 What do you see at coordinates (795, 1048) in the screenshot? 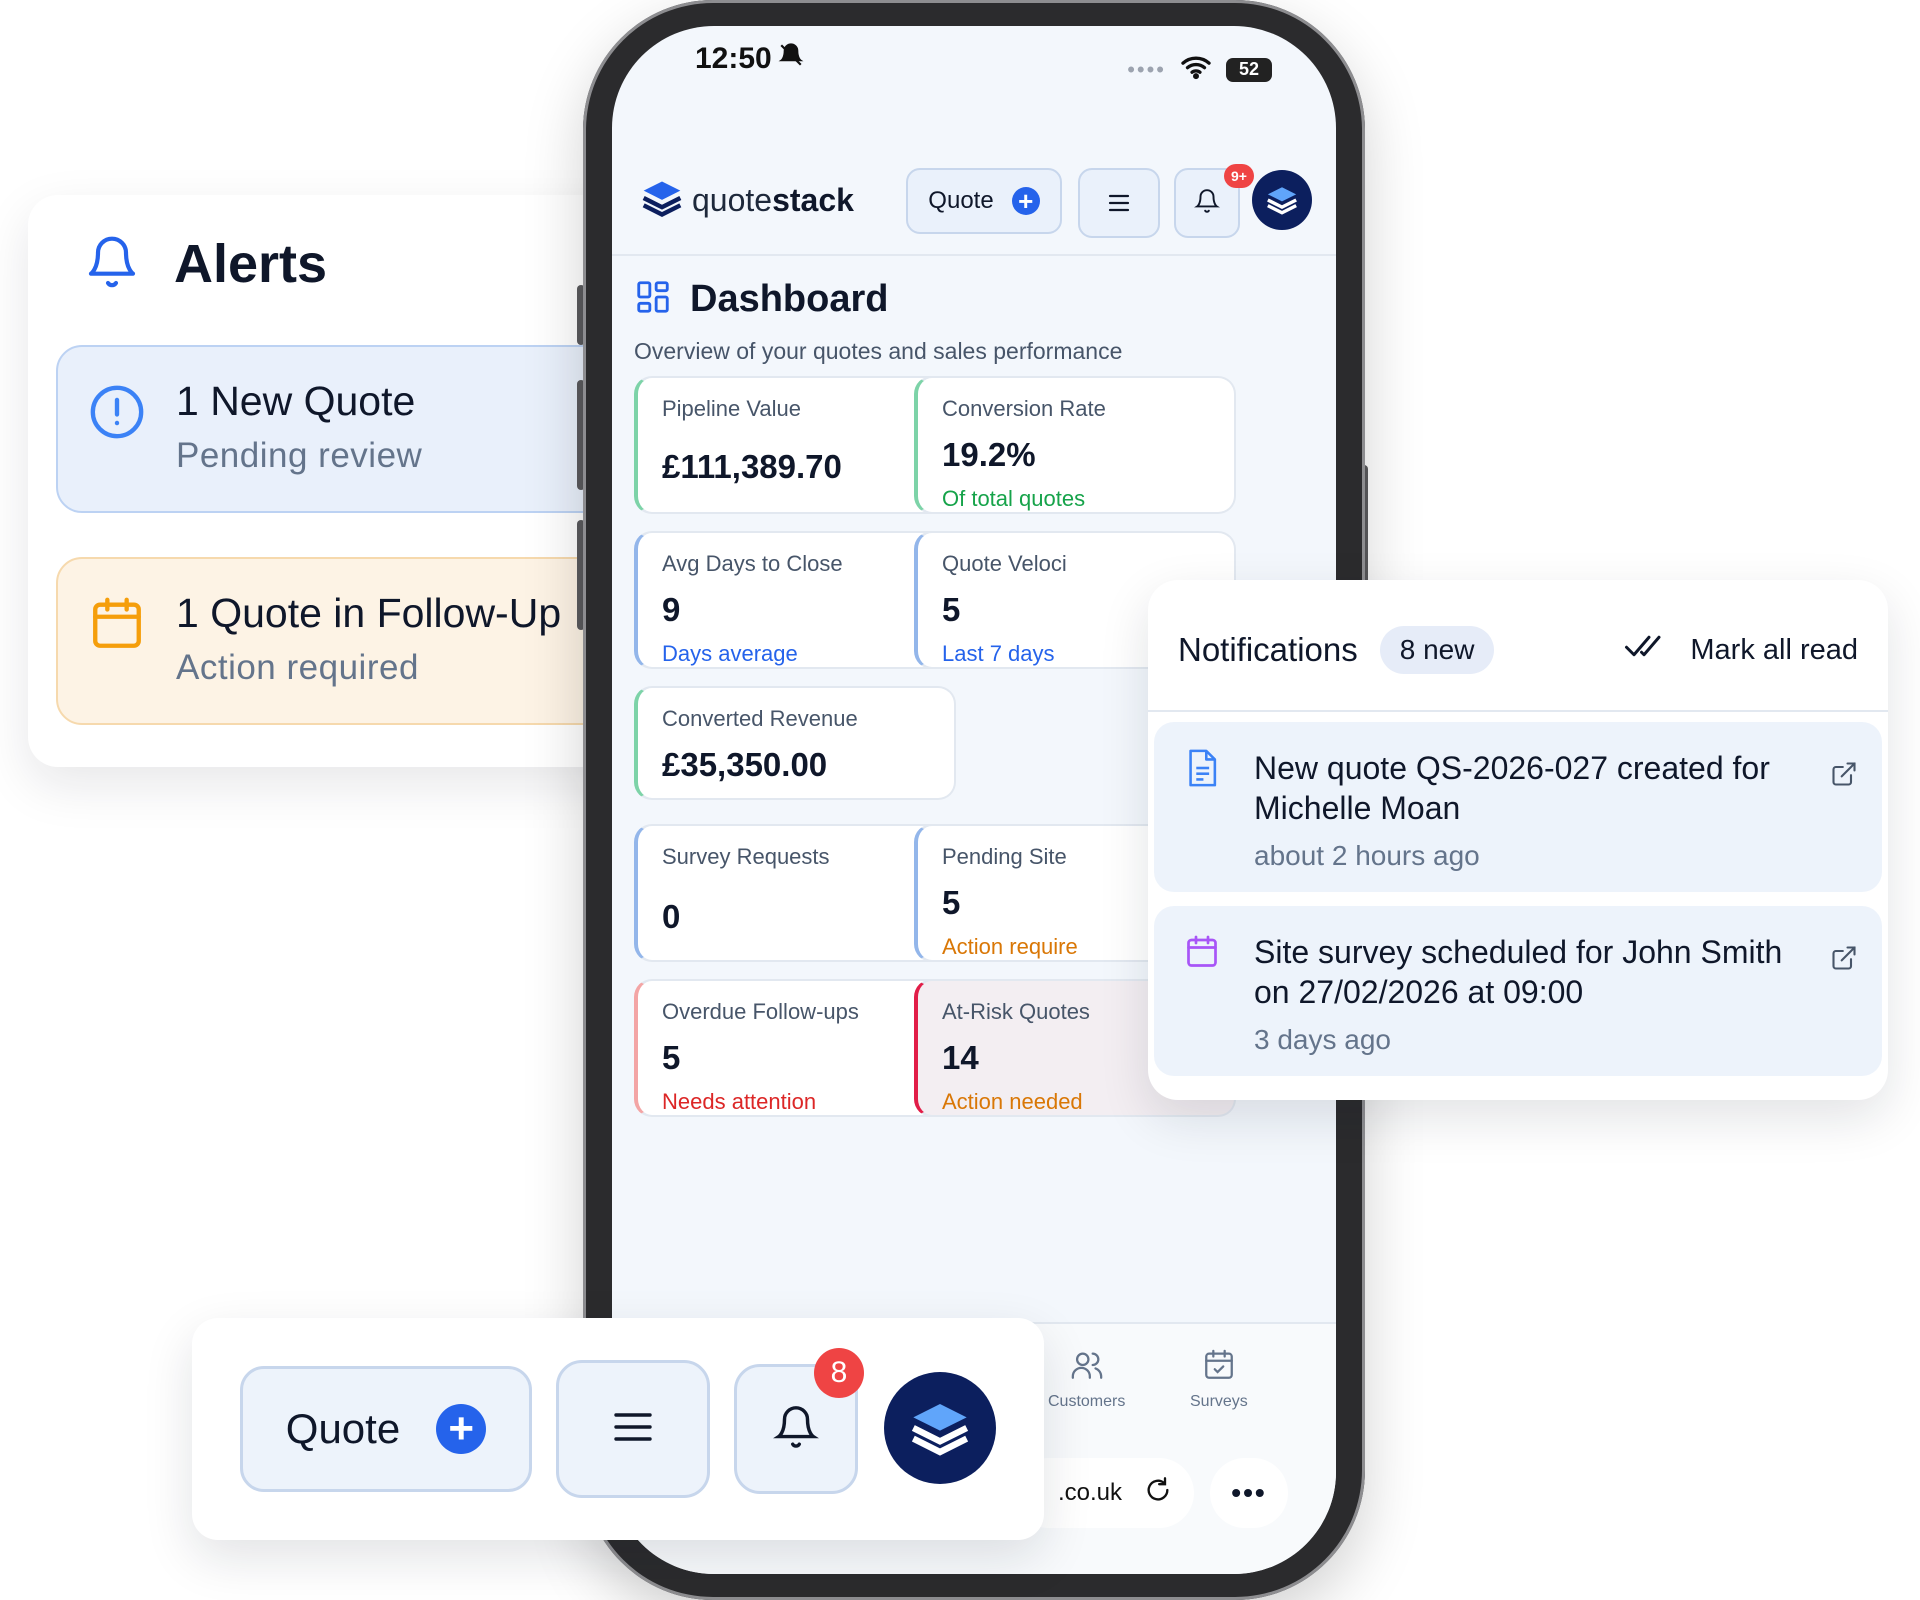
I see `stat-overdue-follow-ups: Overdue Follow-ups 5 Needs attention` at bounding box center [795, 1048].